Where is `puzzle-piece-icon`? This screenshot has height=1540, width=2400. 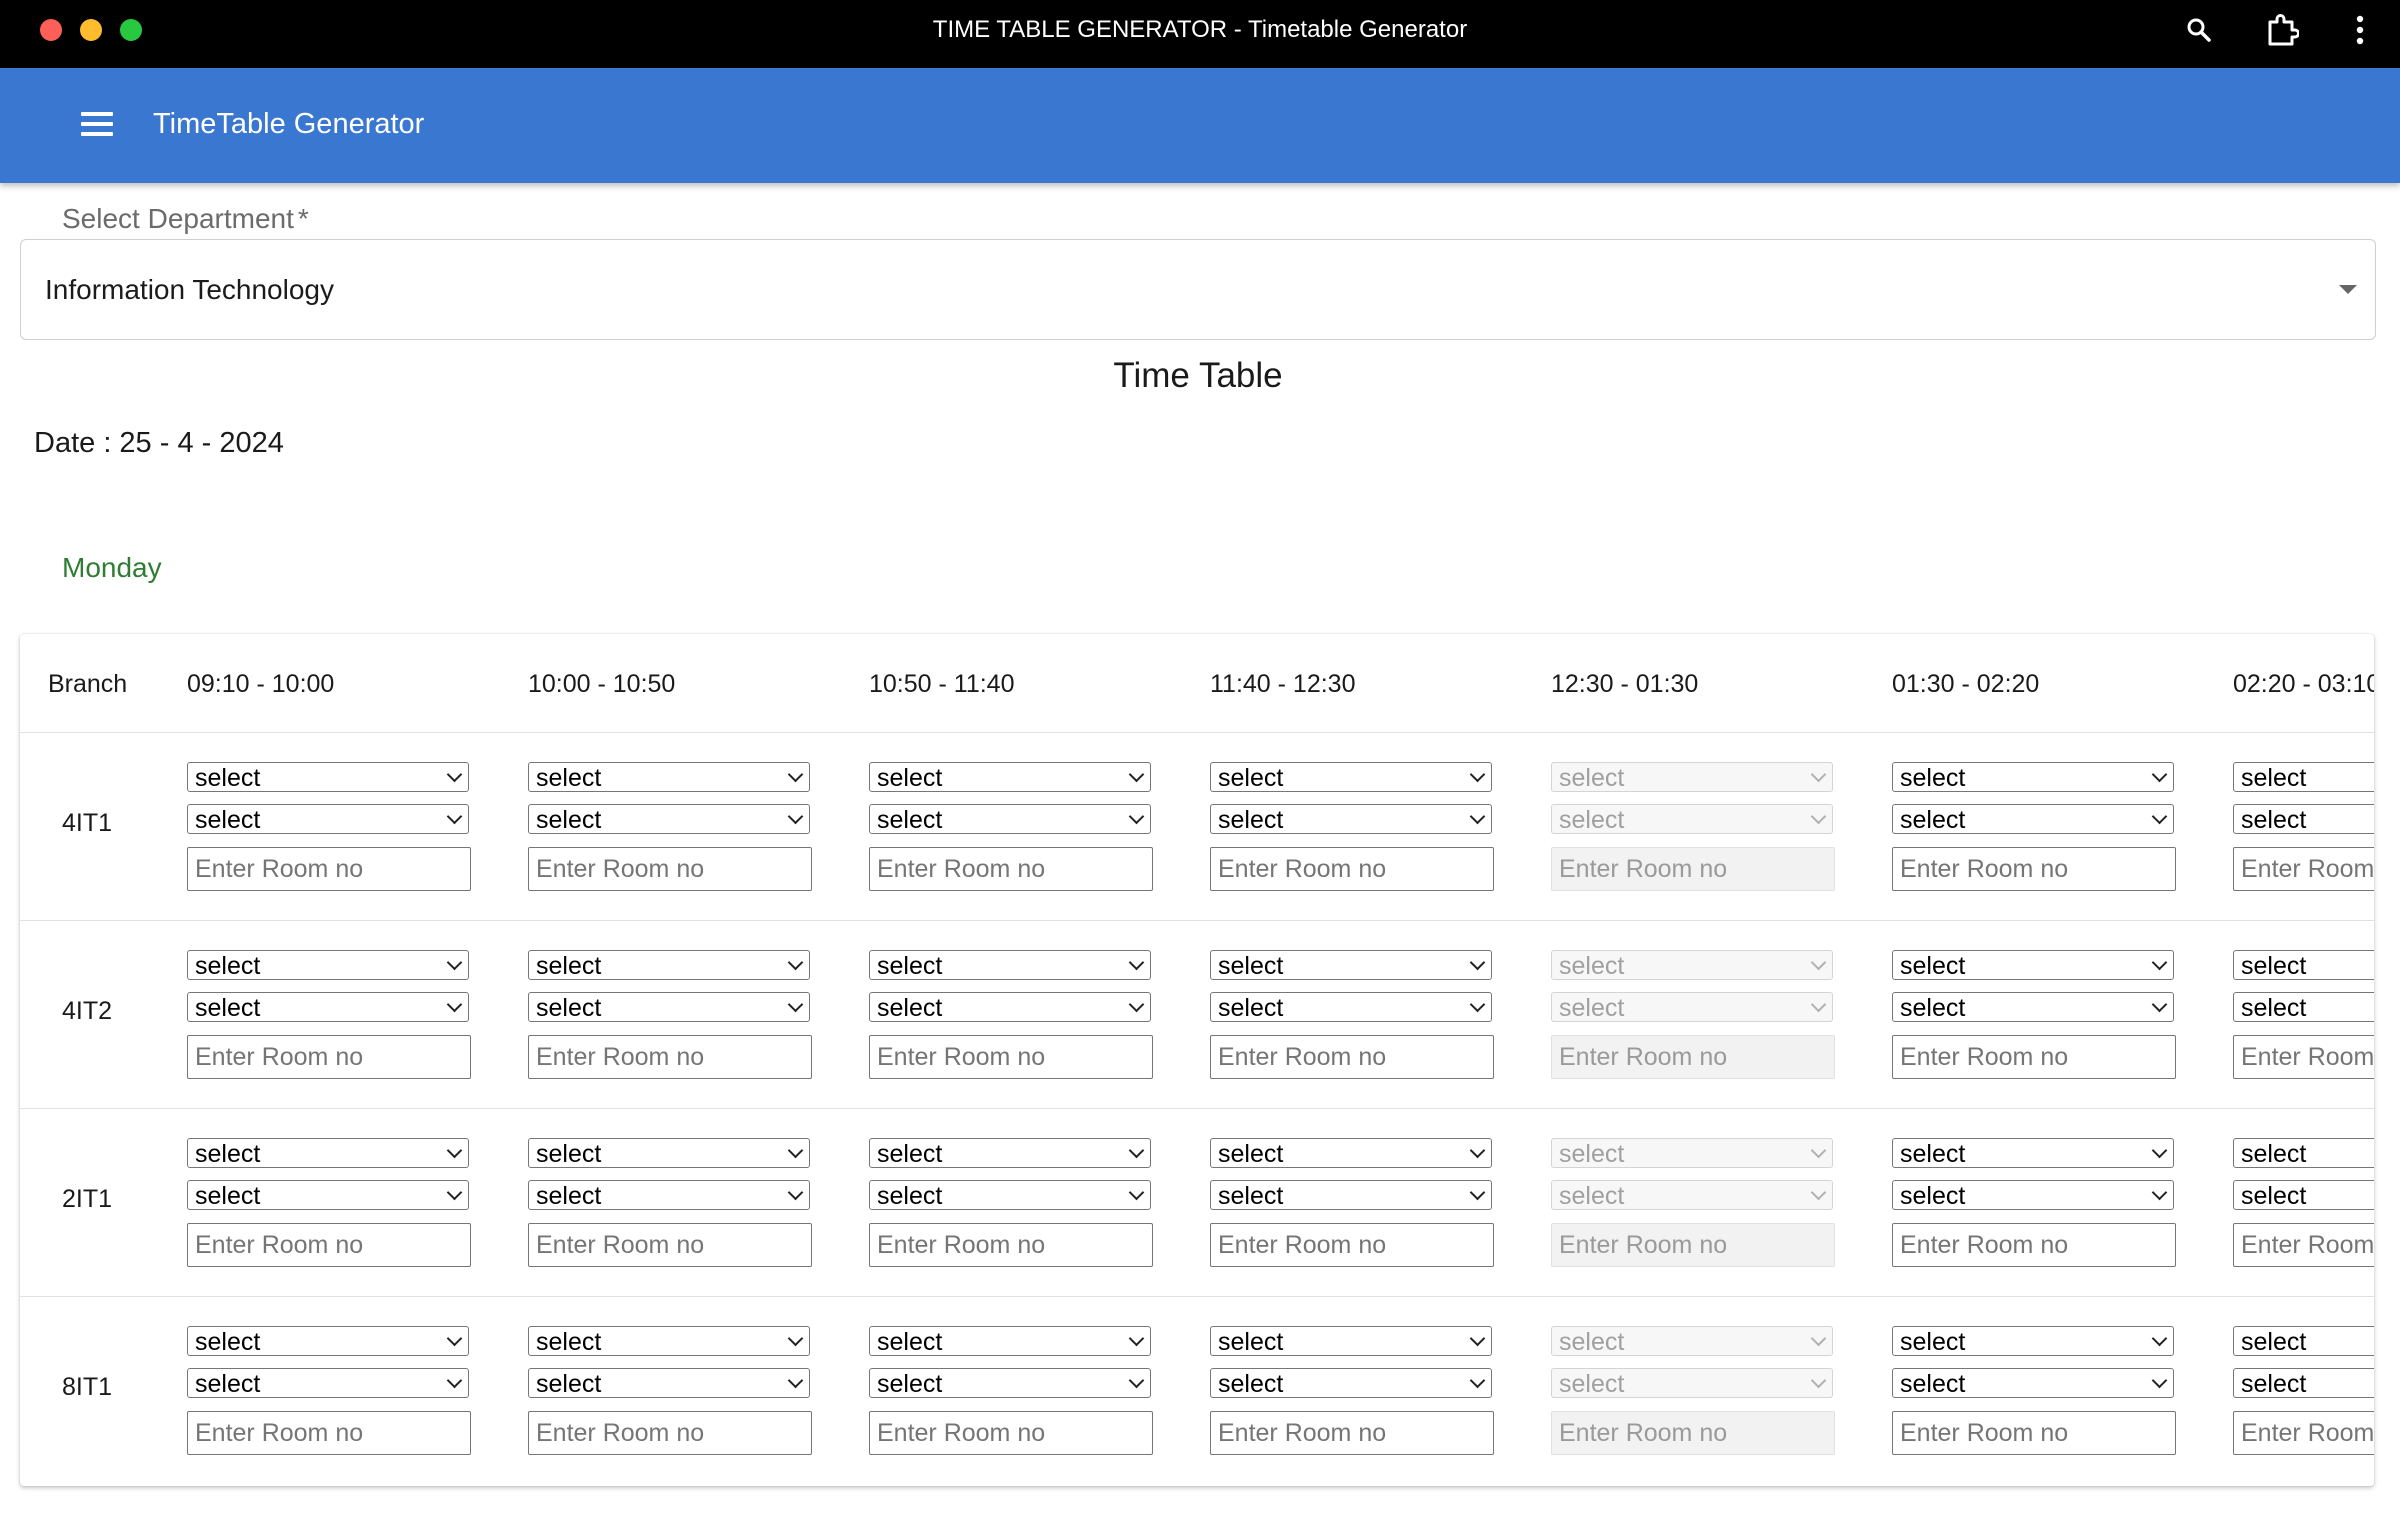 puzzle-piece-icon is located at coordinates (2282, 30).